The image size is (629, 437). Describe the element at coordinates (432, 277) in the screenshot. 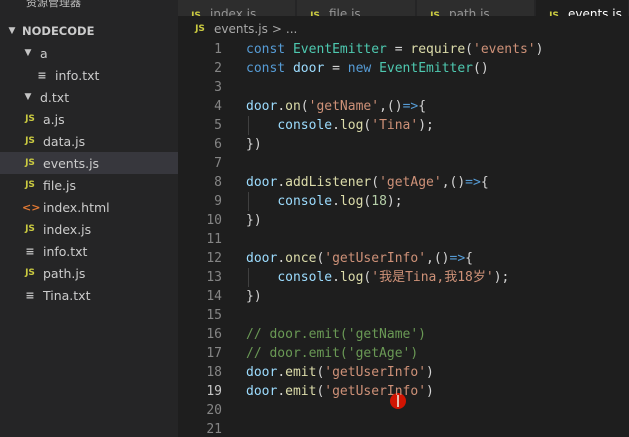

I see `code-token: '我是Tina,我18岁'` at that location.